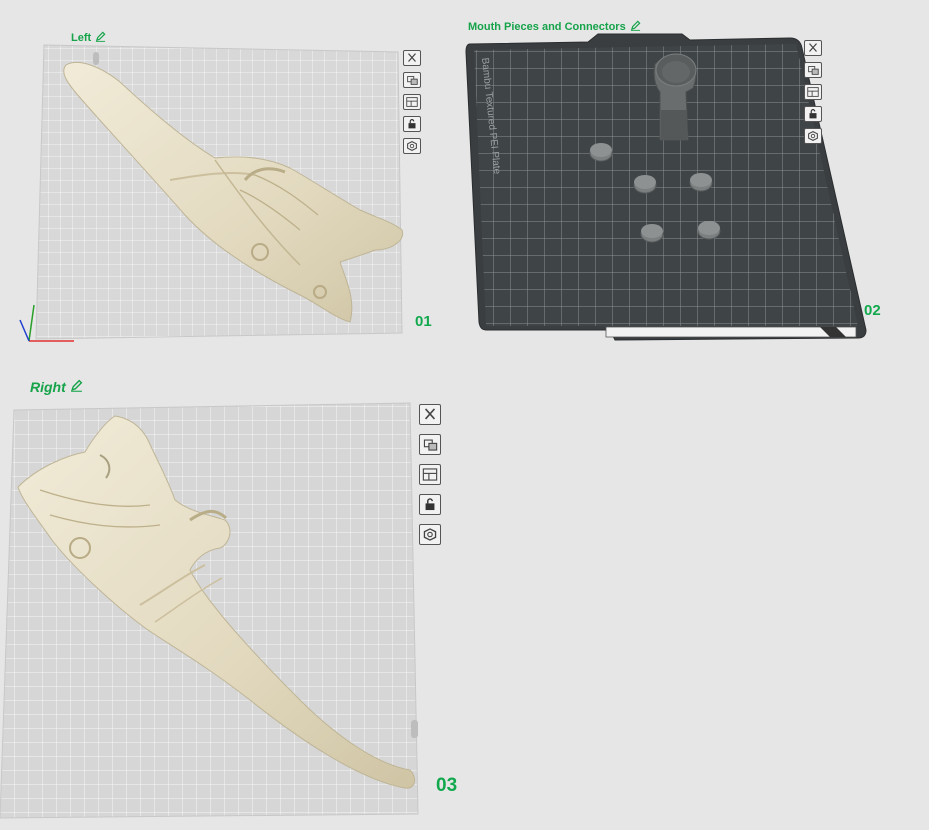 This screenshot has width=929, height=830. I want to click on plate-1-toolbar, so click(412, 102).